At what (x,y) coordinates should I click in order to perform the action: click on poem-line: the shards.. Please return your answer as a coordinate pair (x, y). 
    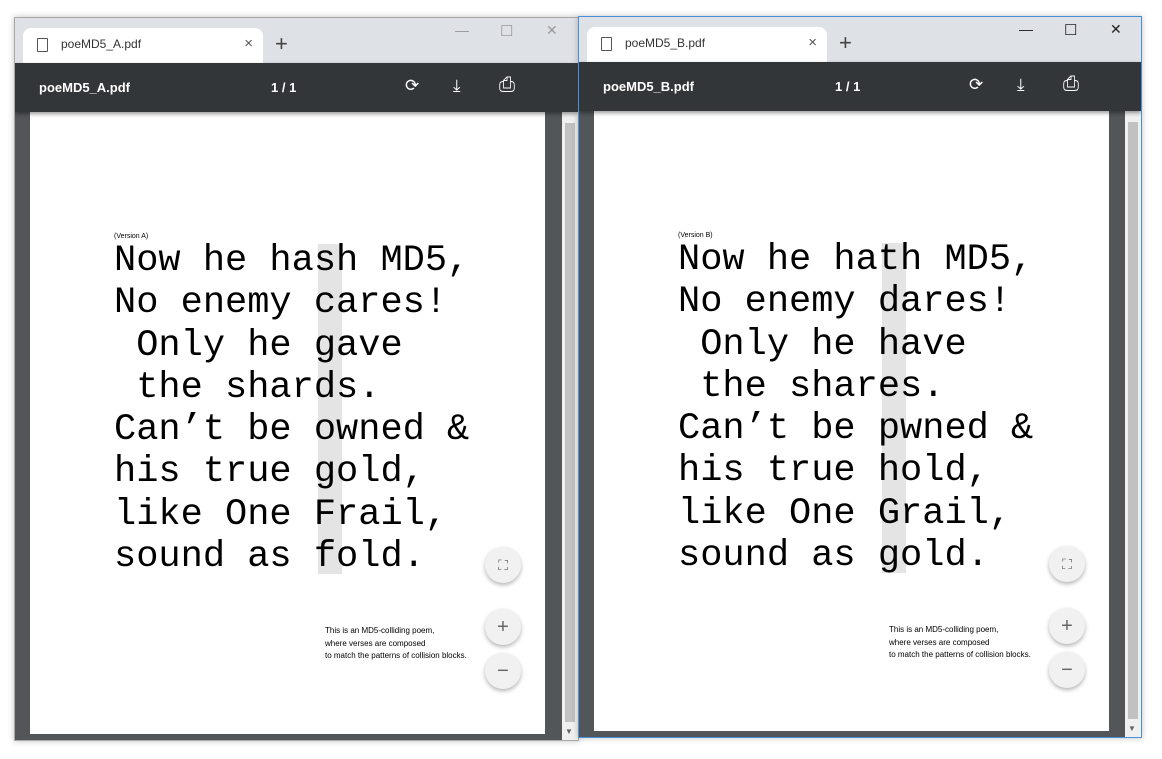
    Looking at the image, I should click on (247, 387).